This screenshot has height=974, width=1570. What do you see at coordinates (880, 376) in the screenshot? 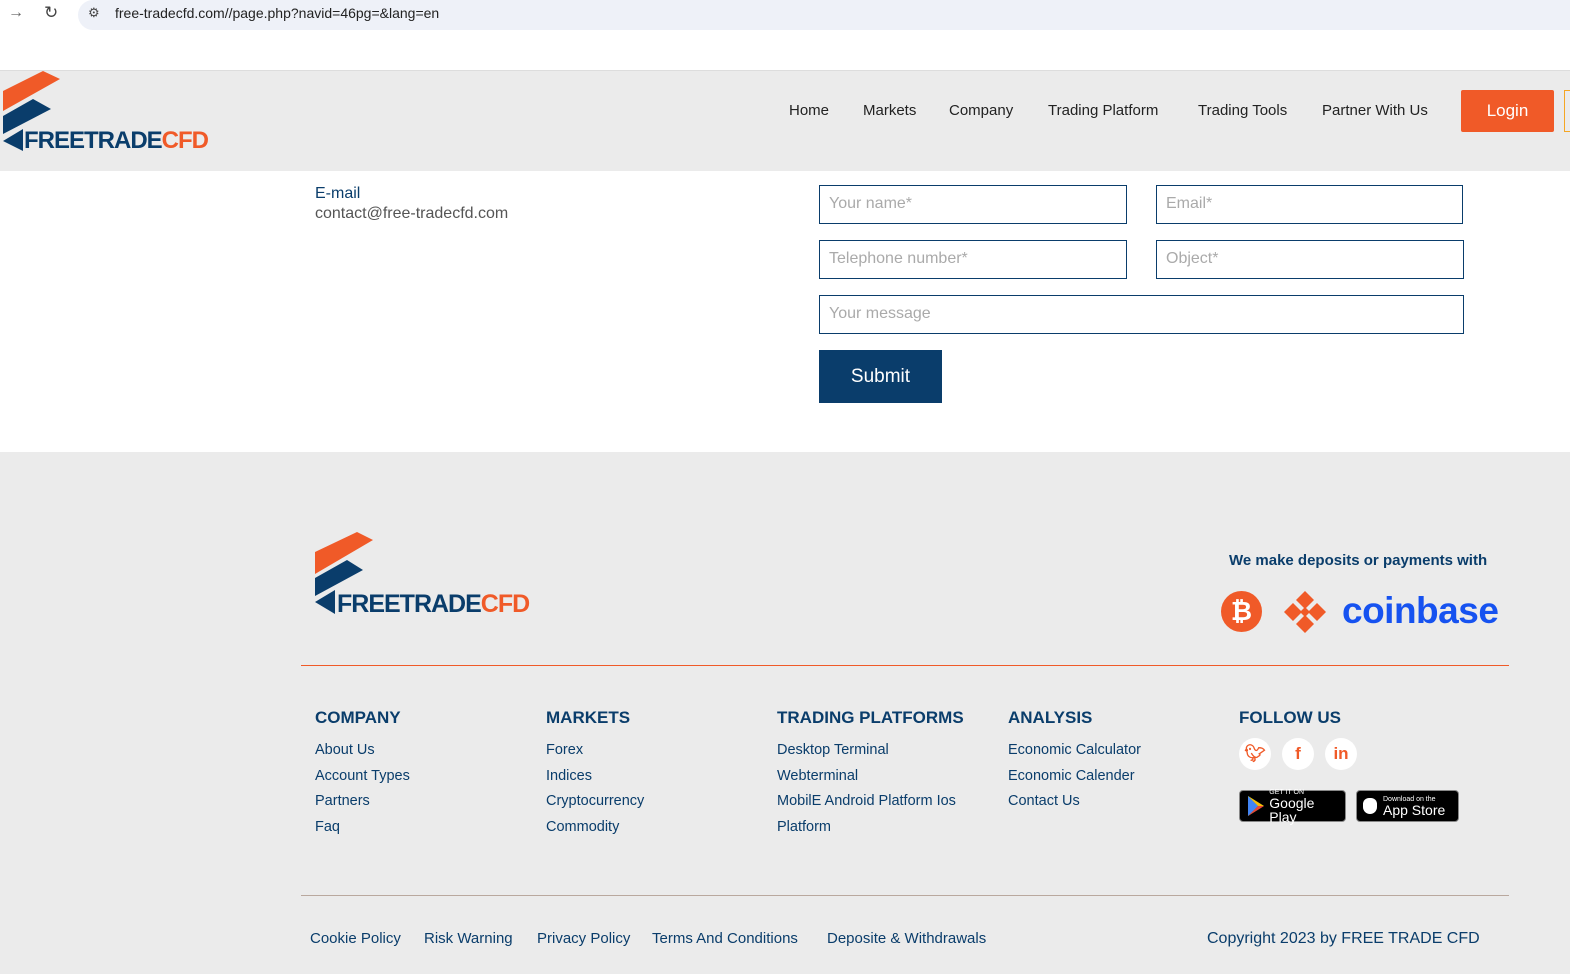
I see `submit-button: Submit` at bounding box center [880, 376].